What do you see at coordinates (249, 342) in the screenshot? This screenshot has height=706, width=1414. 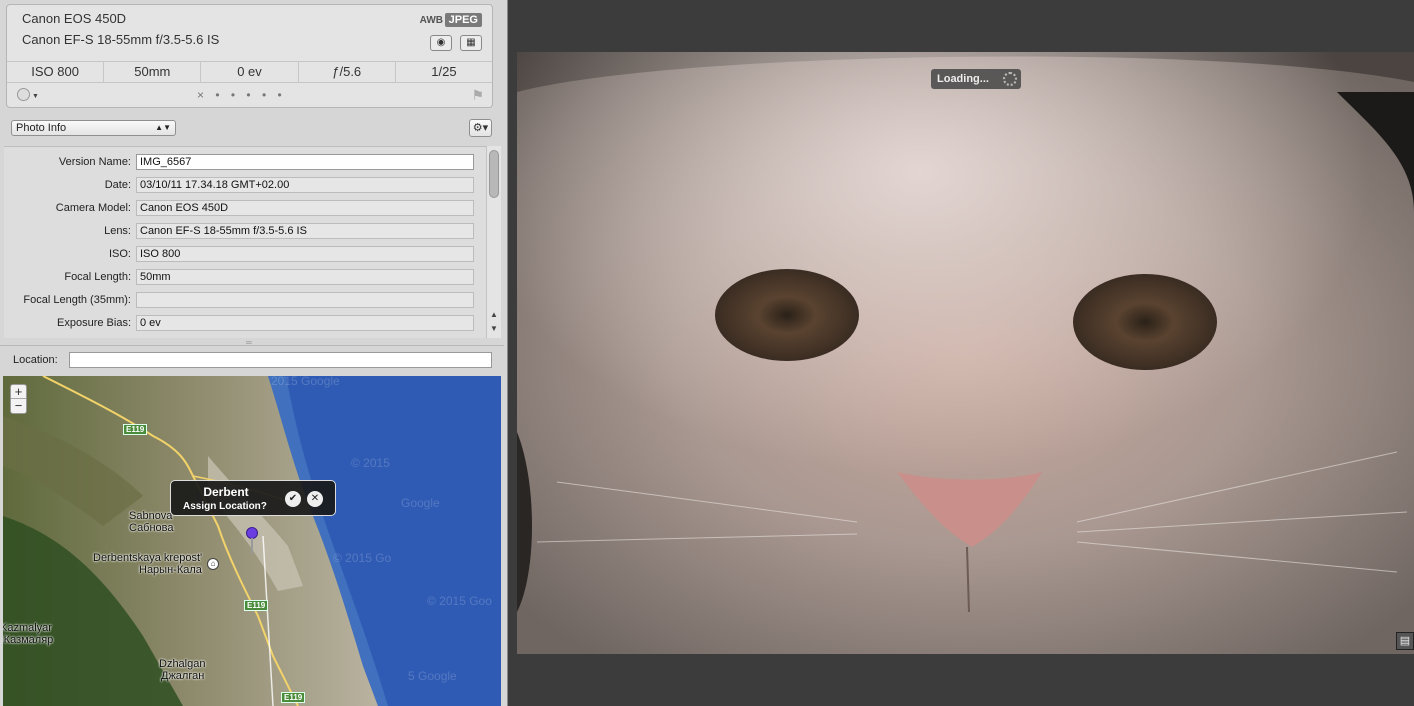 I see `grip-icon: ═` at bounding box center [249, 342].